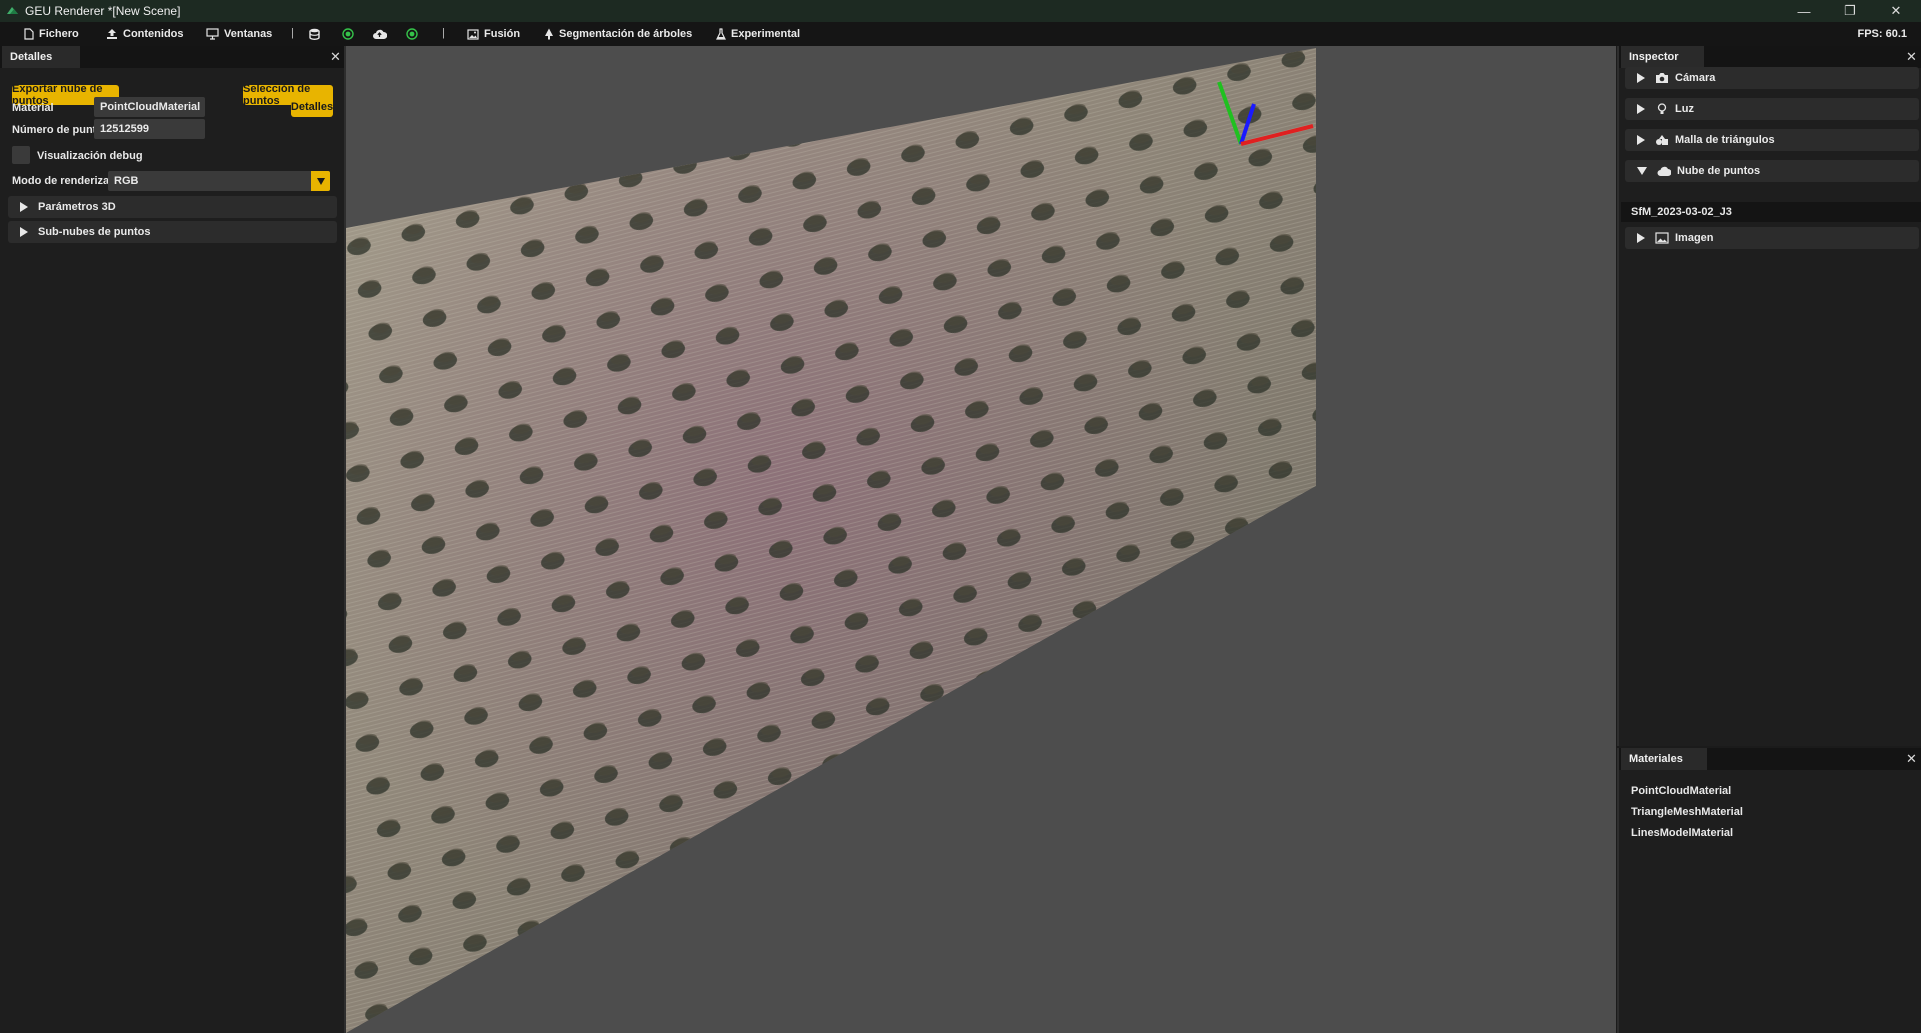 This screenshot has height=1033, width=1921. What do you see at coordinates (1719, 171) in the screenshot?
I see `inspector-item-label: Nube de puntos` at bounding box center [1719, 171].